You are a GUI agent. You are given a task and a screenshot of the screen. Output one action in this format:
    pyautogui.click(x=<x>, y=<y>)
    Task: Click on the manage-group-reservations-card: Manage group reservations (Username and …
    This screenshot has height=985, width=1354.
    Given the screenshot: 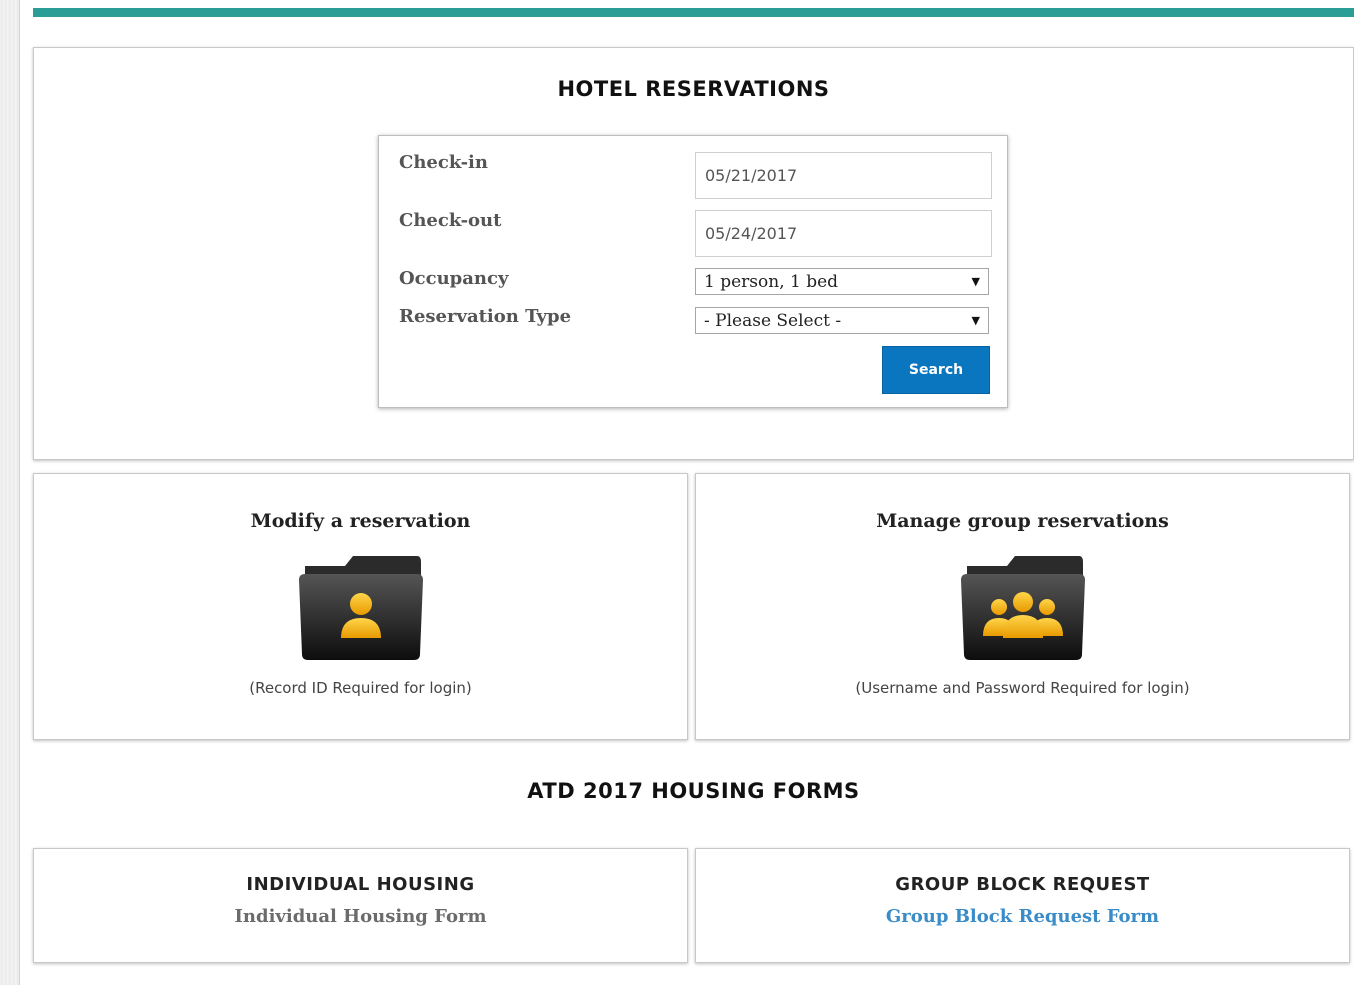 What is the action you would take?
    pyautogui.click(x=1022, y=606)
    